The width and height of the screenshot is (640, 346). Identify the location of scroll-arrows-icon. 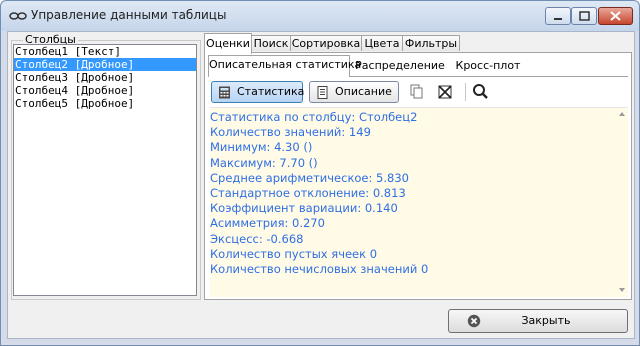
(622, 202).